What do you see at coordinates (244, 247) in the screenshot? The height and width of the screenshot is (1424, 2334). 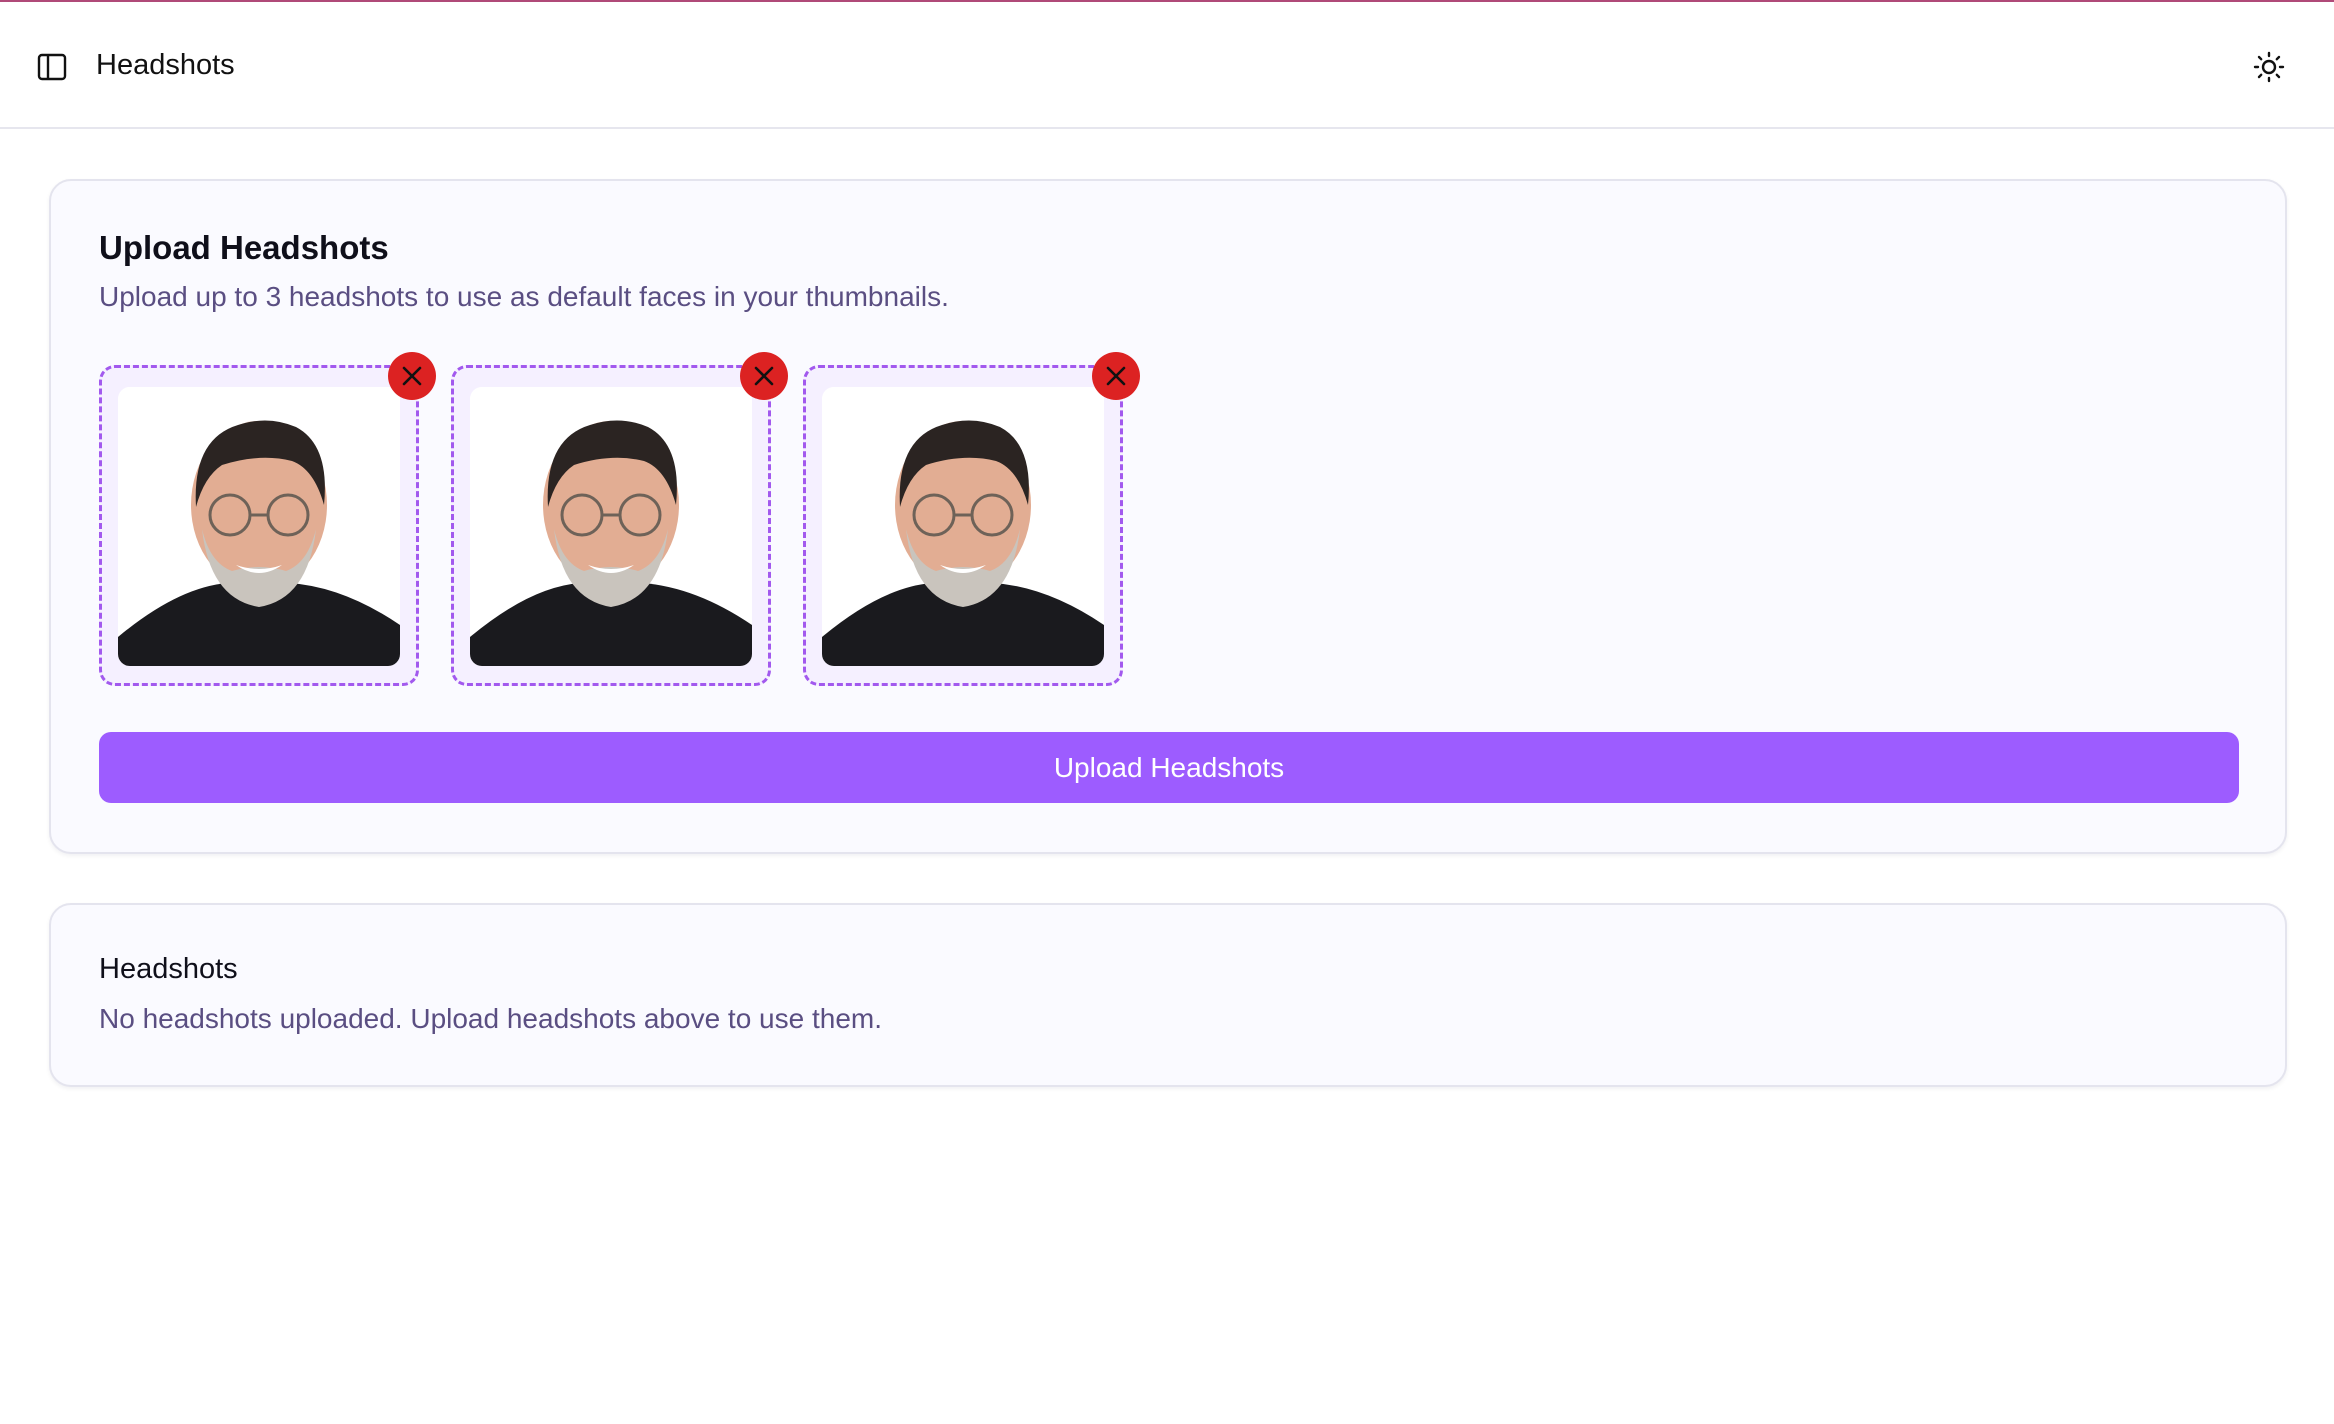 I see `upload-card-title: Upload Headshots` at bounding box center [244, 247].